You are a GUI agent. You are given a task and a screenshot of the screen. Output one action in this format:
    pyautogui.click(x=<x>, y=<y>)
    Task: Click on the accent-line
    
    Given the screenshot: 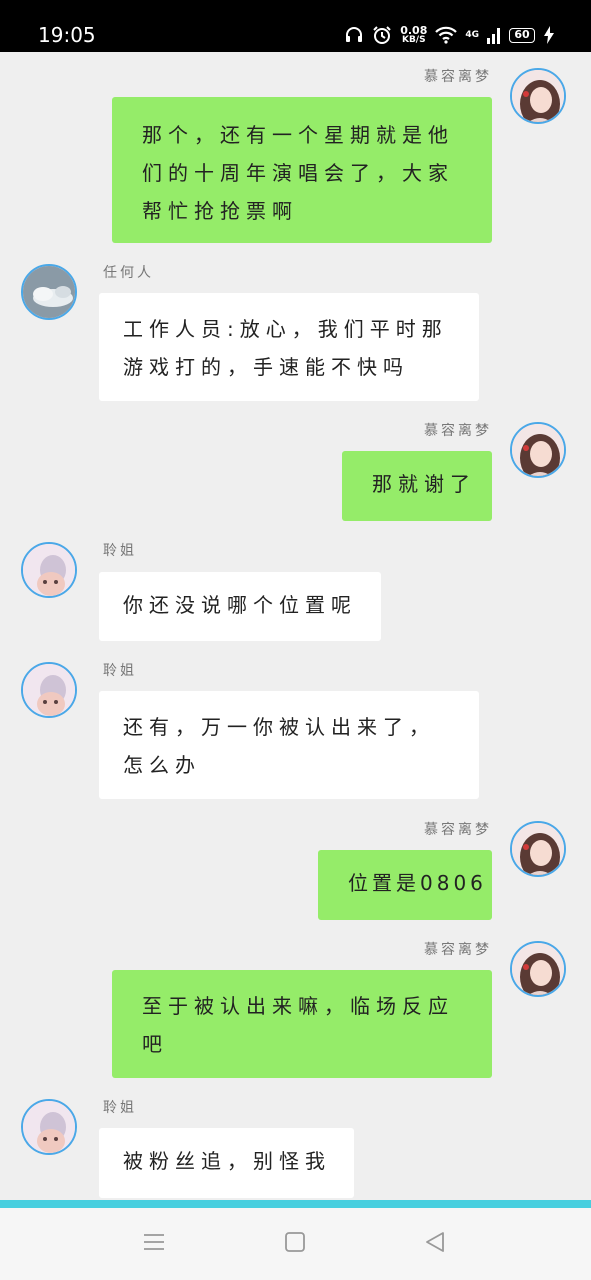 What is the action you would take?
    pyautogui.click(x=295, y=1204)
    